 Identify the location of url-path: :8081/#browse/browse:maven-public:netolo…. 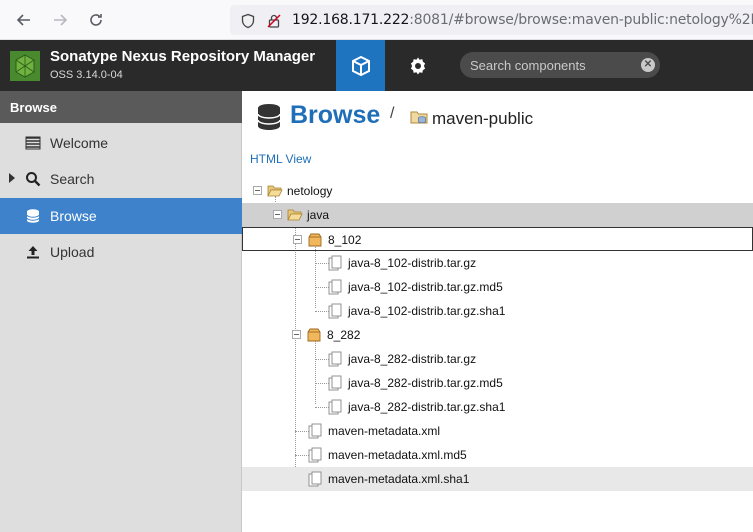
(581, 20).